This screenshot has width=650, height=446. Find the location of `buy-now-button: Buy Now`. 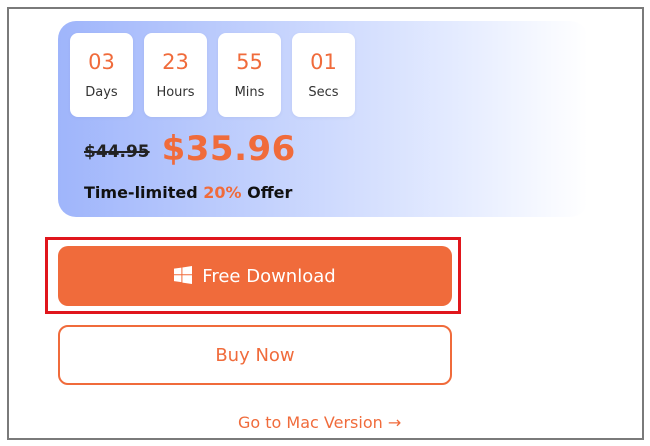

buy-now-button: Buy Now is located at coordinates (255, 355).